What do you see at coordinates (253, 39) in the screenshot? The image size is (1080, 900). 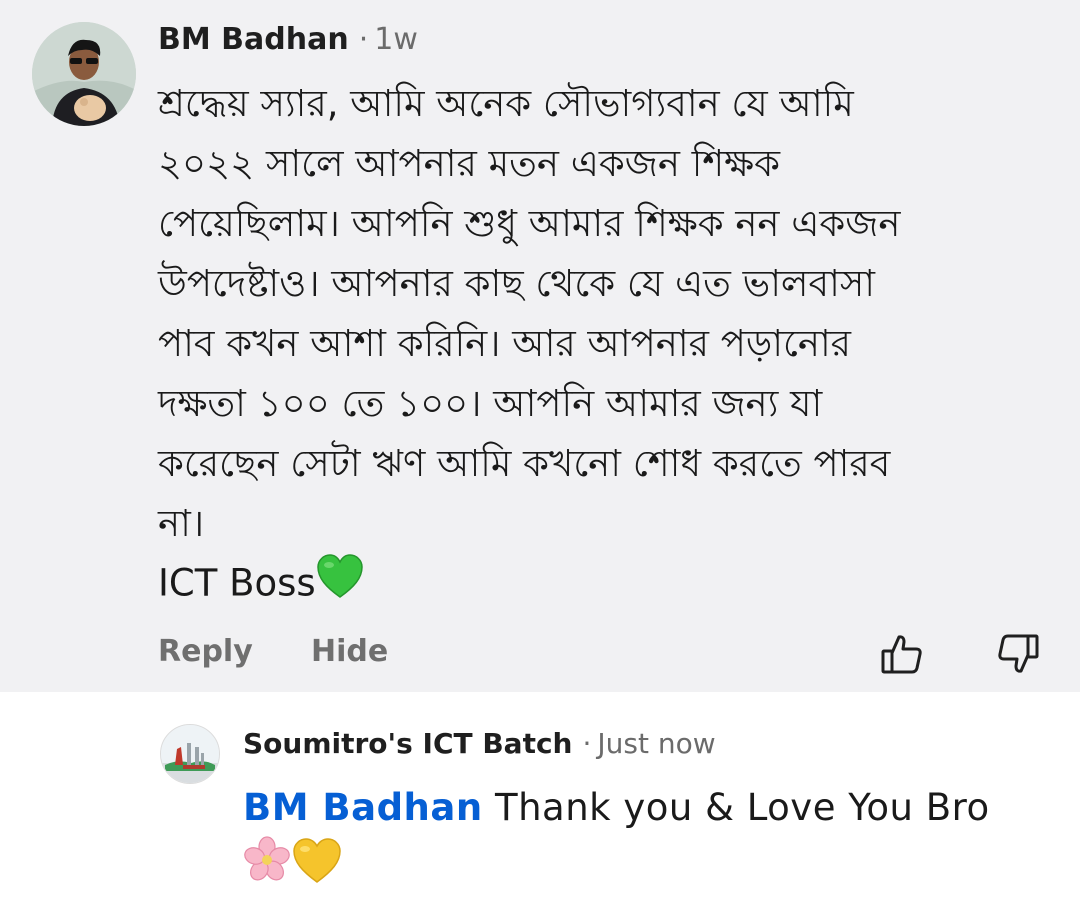 I see `comment-author-name: BM Badhan` at bounding box center [253, 39].